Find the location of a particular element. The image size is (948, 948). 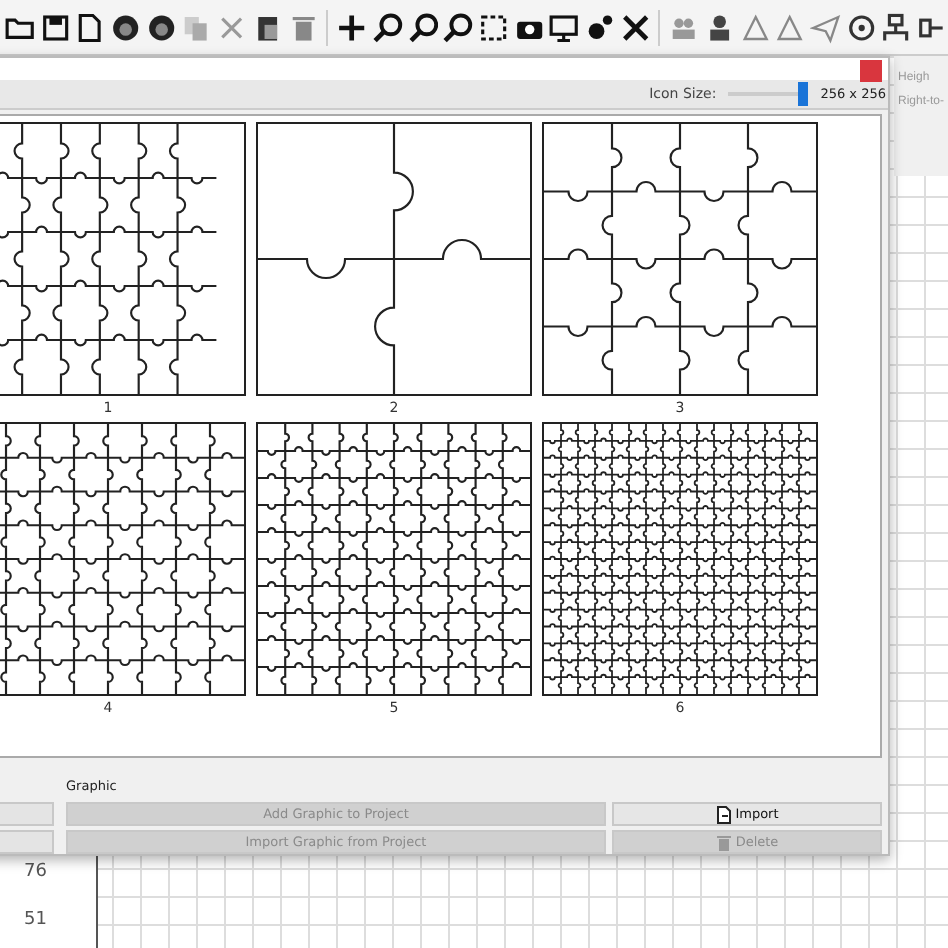

network-icon is located at coordinates (896, 27).